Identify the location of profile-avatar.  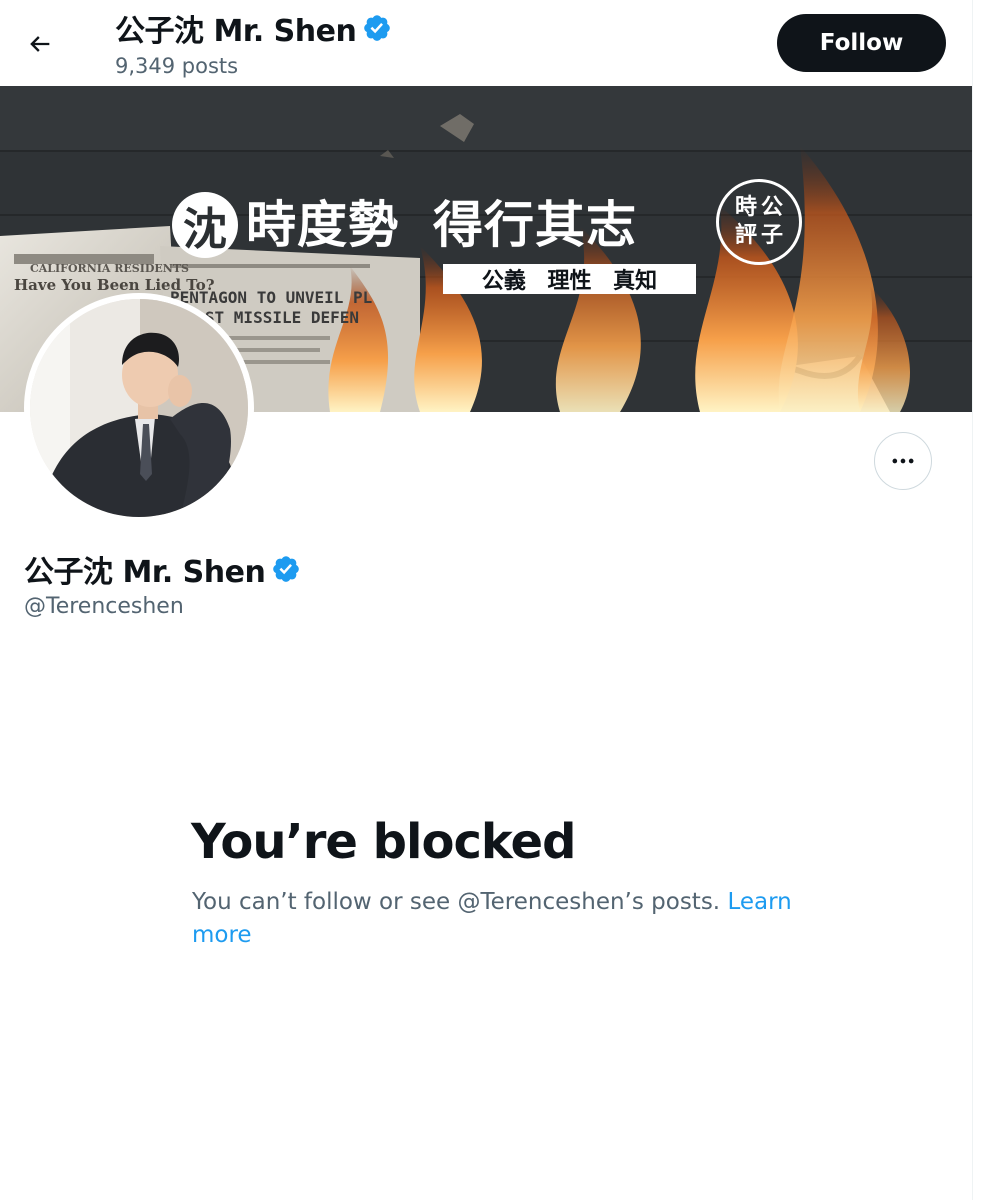
(139, 408).